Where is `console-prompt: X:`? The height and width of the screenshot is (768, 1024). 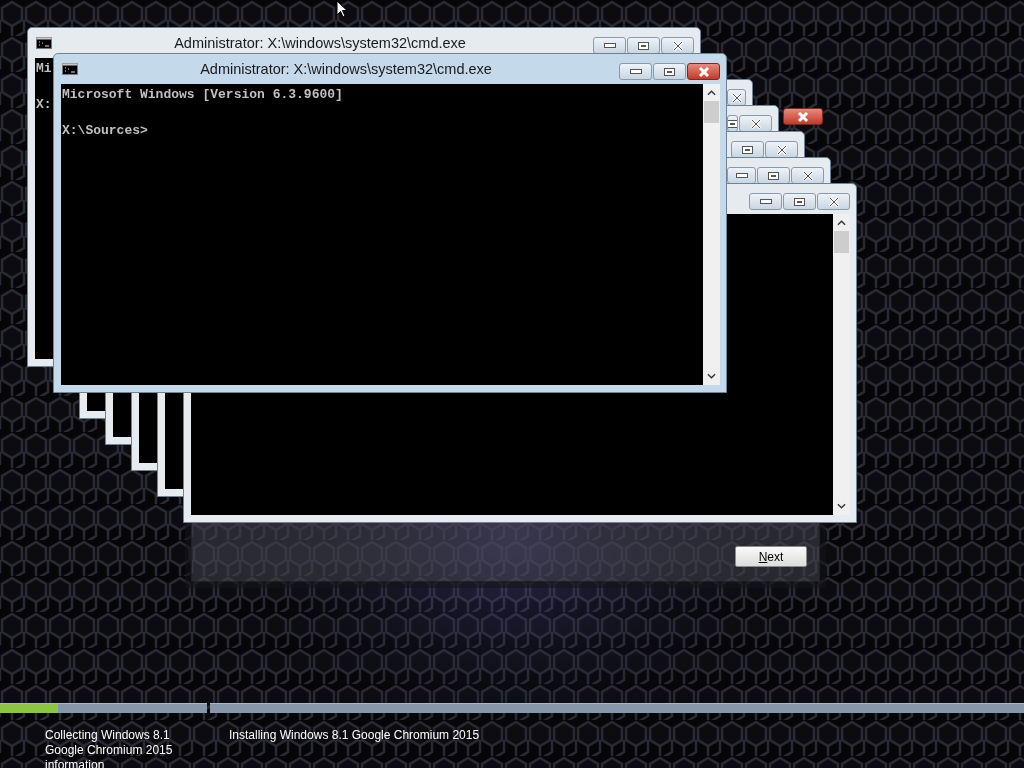
console-prompt: X: is located at coordinates (44, 104).